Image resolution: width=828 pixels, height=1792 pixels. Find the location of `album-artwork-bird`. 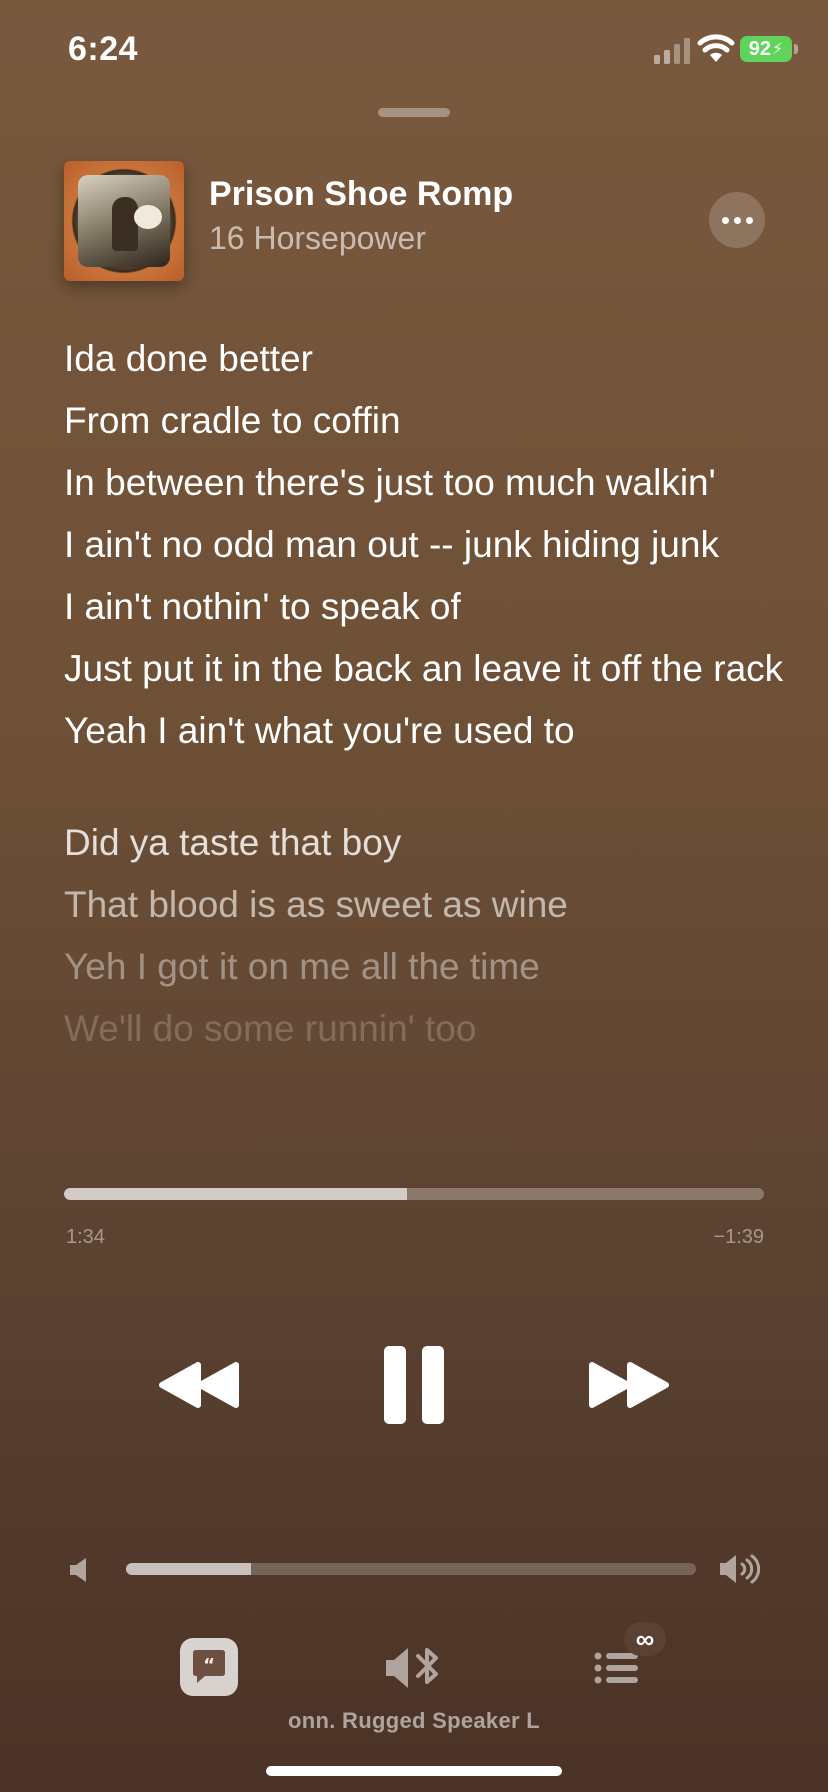

album-artwork-bird is located at coordinates (148, 217).